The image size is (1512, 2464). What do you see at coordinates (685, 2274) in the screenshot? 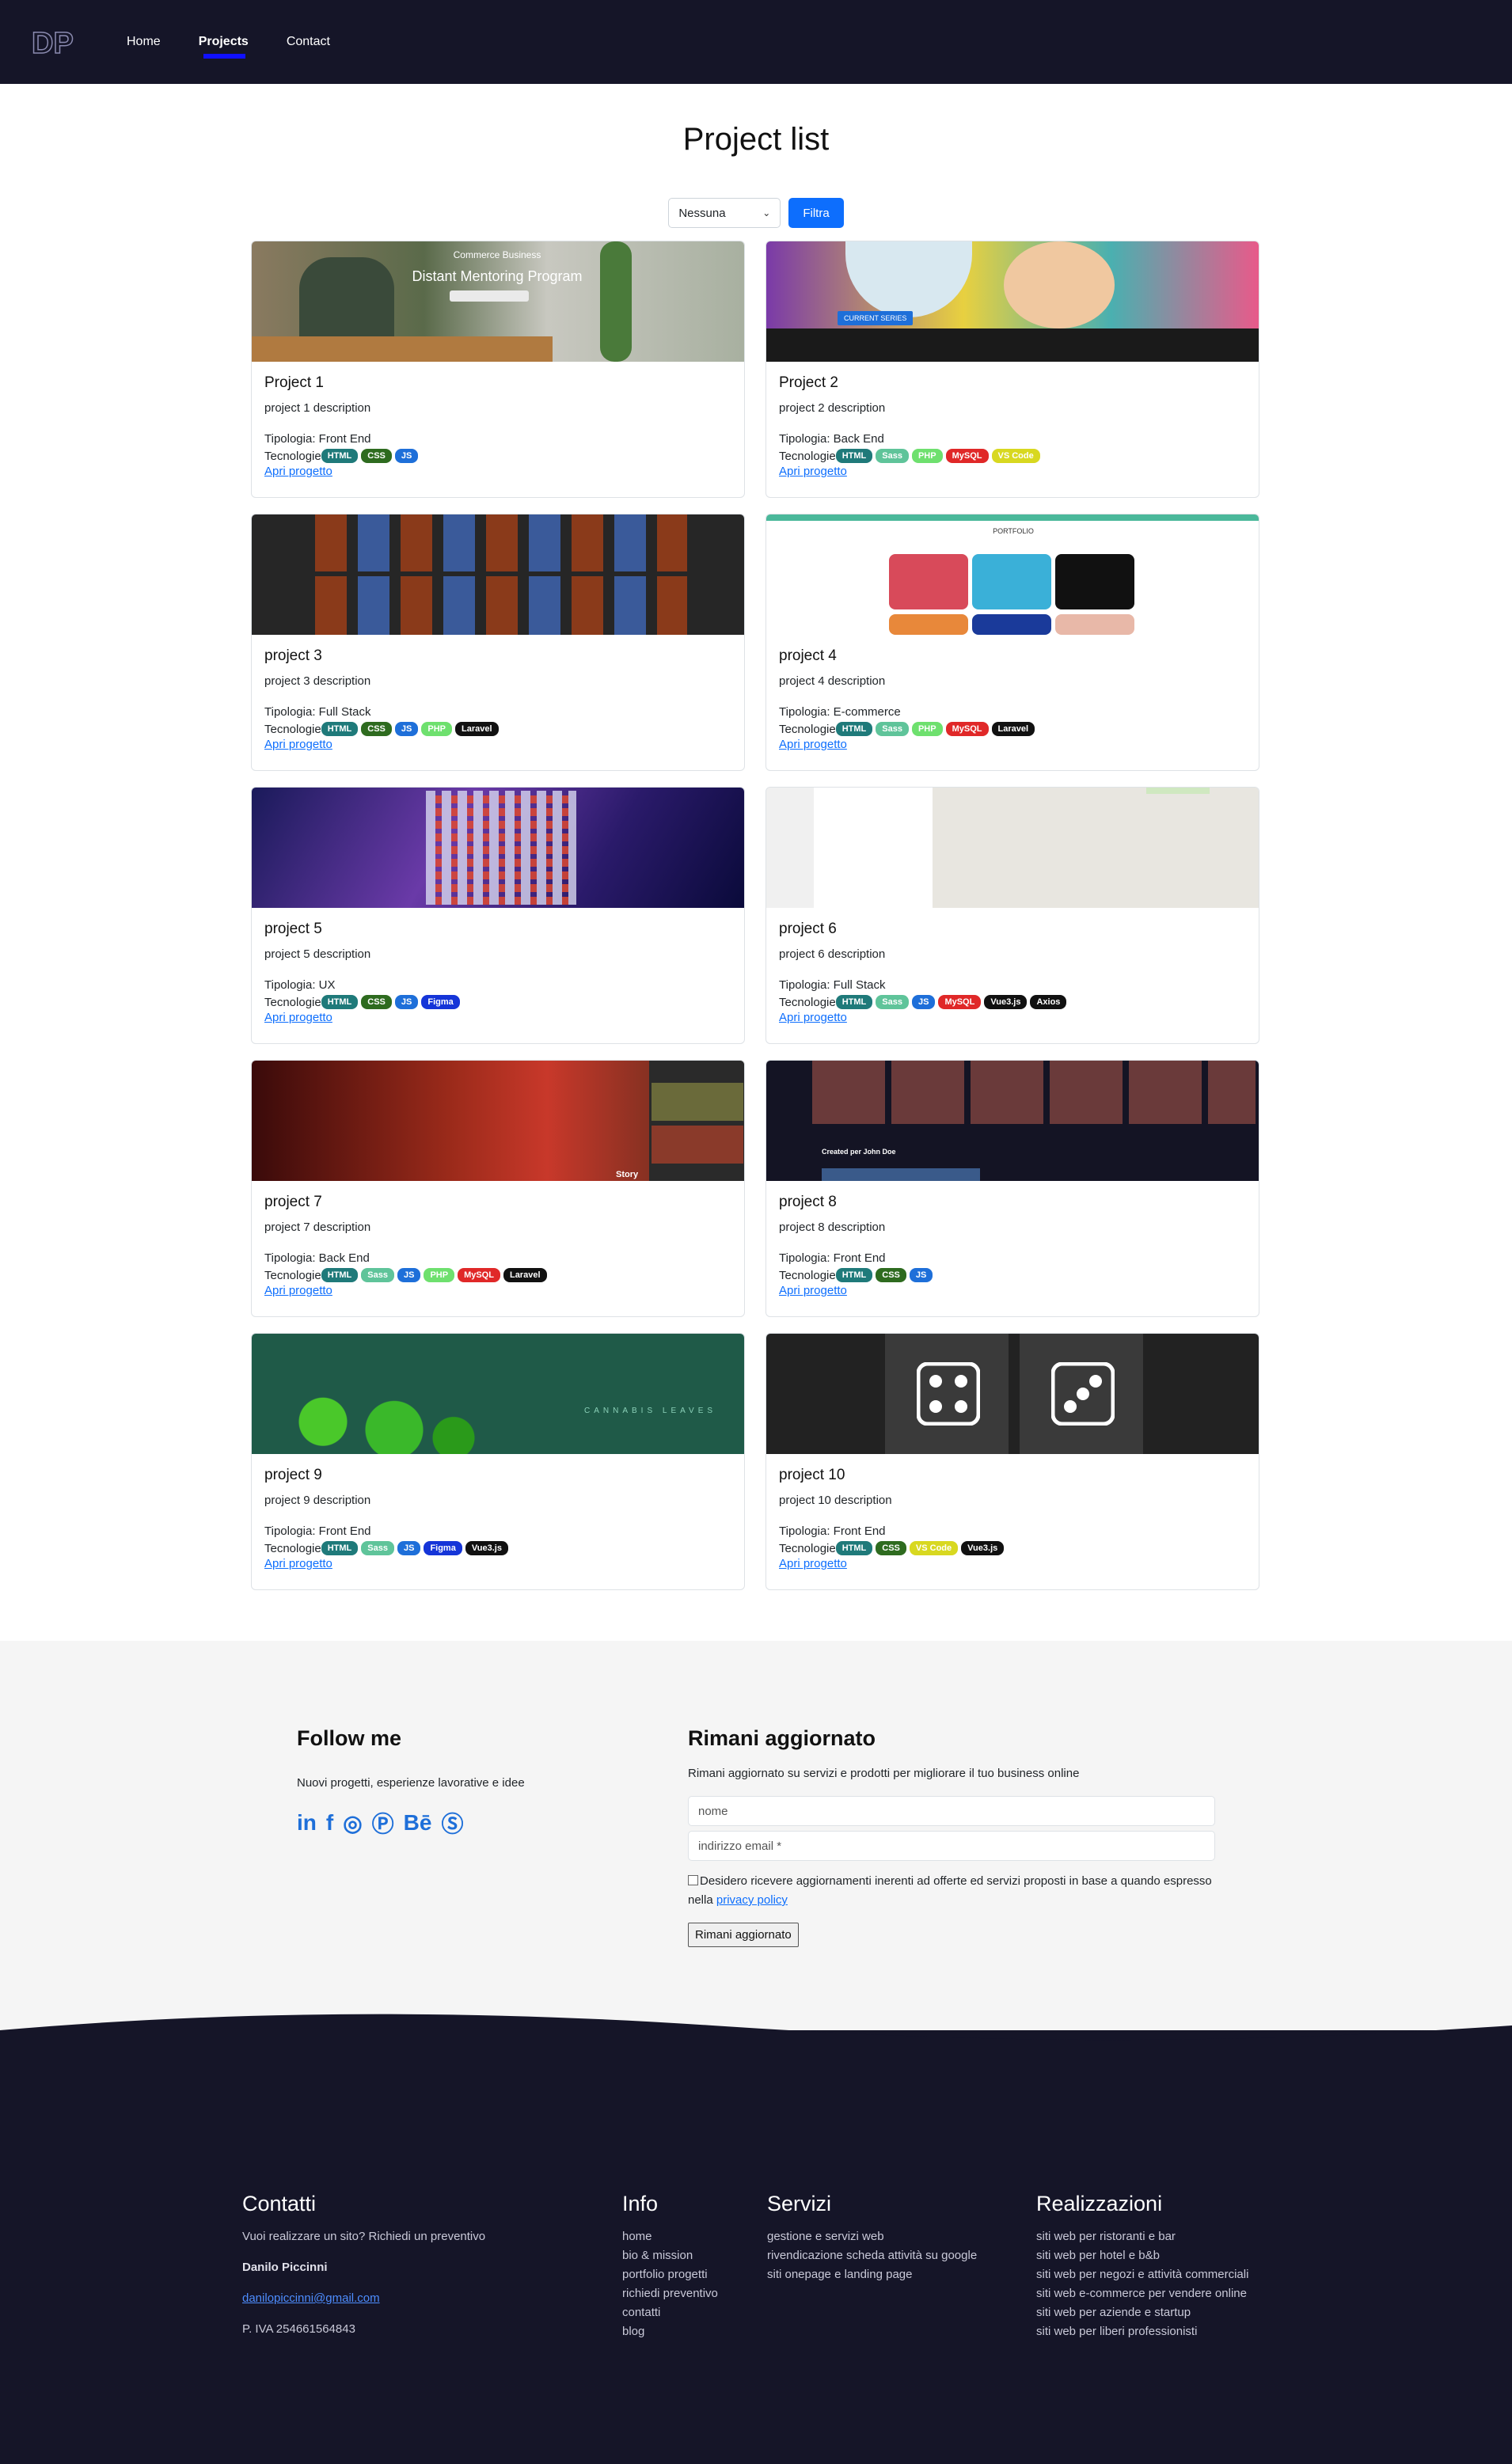
I see `footer-info-link: portfolio progetti` at bounding box center [685, 2274].